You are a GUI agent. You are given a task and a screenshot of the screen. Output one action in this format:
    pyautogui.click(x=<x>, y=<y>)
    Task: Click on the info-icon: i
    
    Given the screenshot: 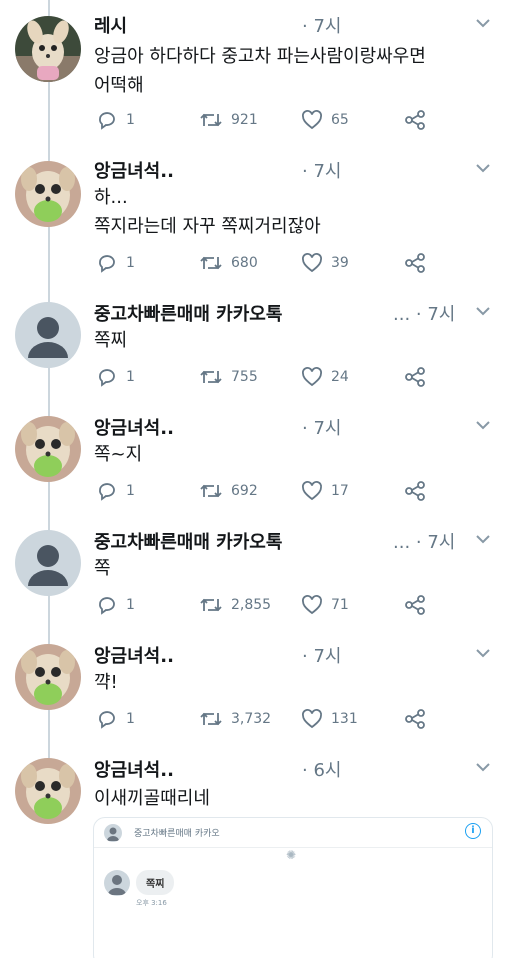 What is the action you would take?
    pyautogui.click(x=473, y=831)
    